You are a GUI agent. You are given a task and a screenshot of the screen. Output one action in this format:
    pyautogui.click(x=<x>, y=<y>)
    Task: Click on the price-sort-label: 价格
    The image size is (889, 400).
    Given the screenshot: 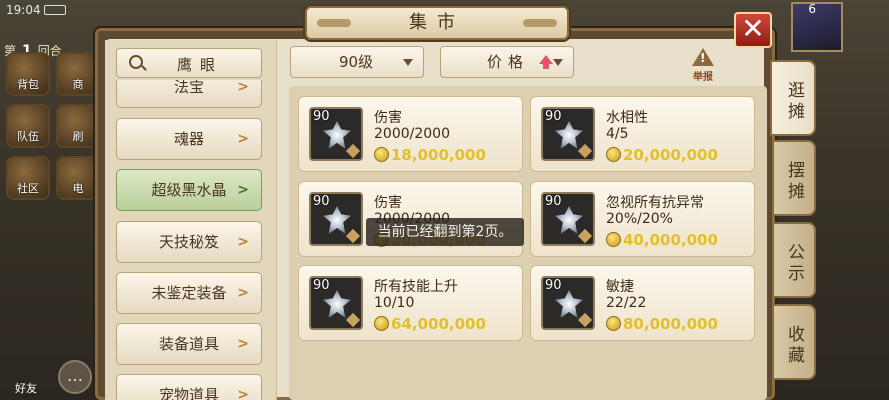 What is the action you would take?
    pyautogui.click(x=508, y=62)
    